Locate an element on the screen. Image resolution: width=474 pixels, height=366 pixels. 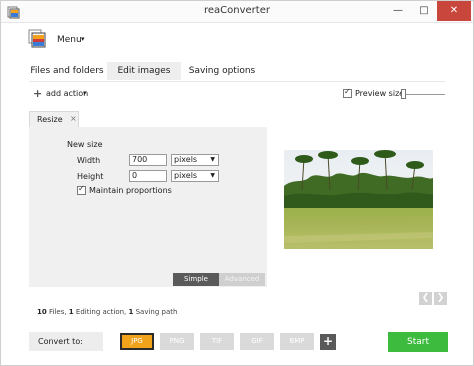
width-label: Width is located at coordinates (89, 160).